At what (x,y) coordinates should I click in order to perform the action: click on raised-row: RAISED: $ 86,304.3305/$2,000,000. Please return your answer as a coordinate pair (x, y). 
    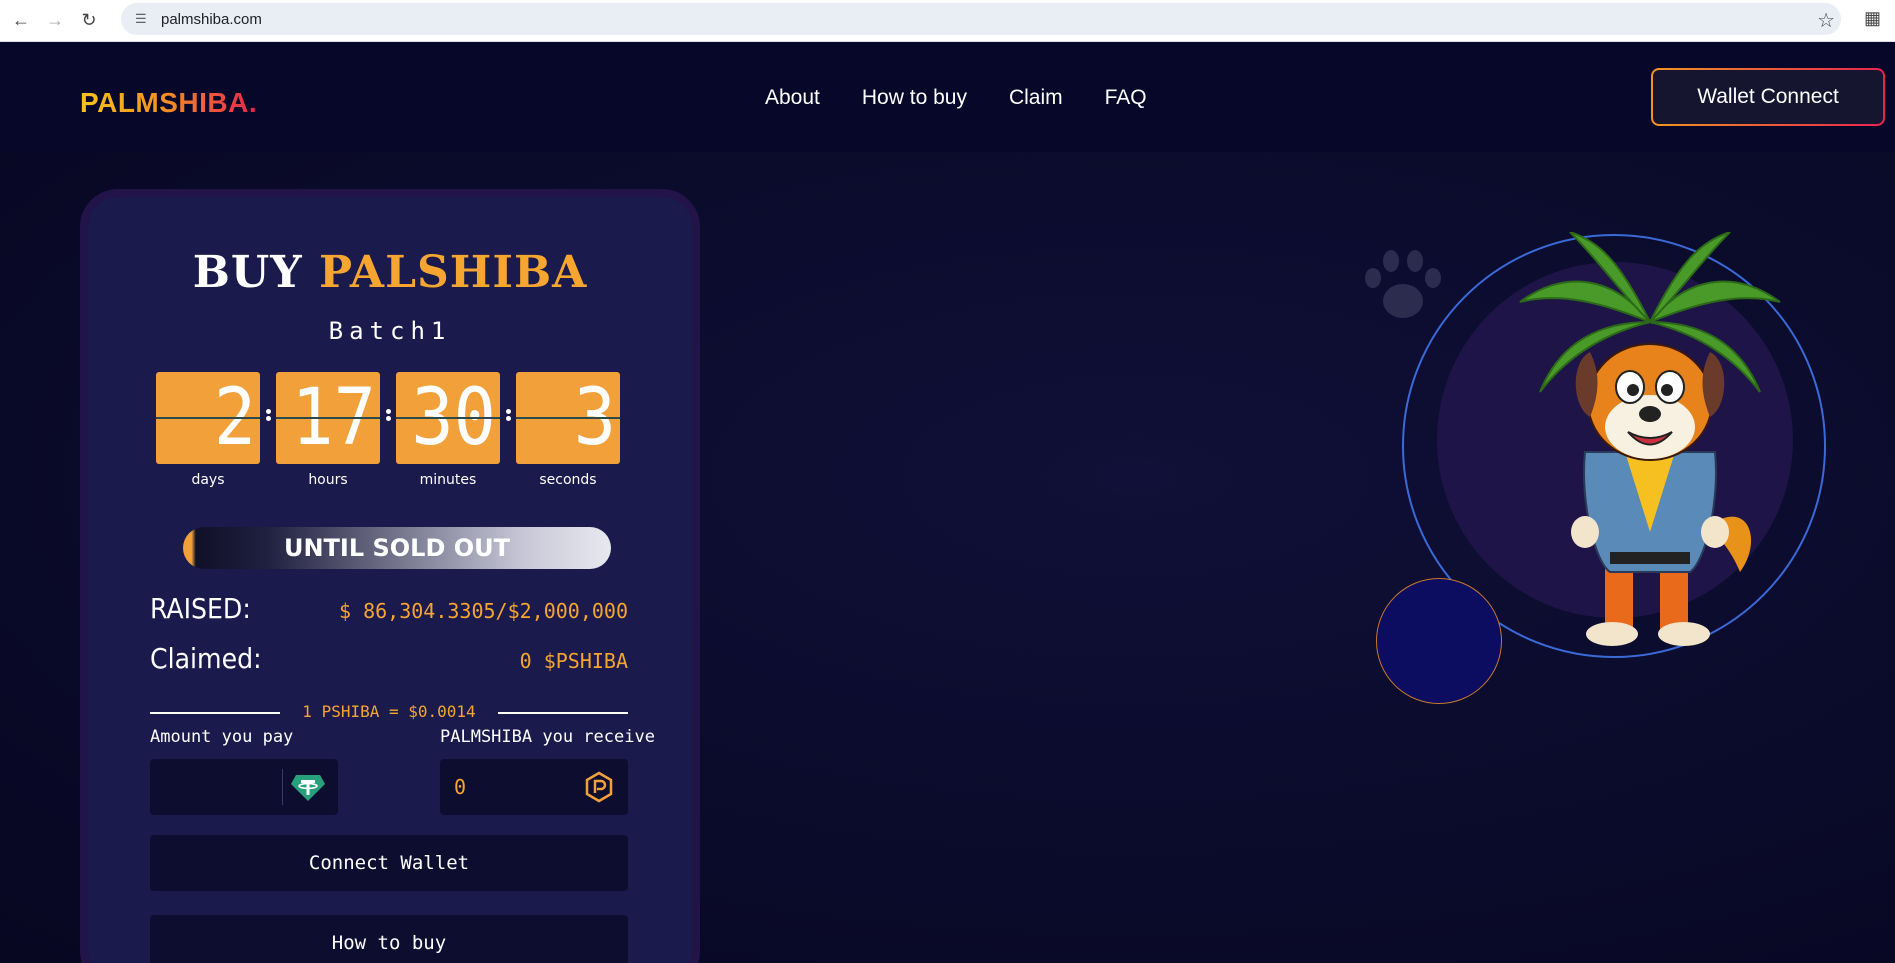
    Looking at the image, I should click on (389, 608).